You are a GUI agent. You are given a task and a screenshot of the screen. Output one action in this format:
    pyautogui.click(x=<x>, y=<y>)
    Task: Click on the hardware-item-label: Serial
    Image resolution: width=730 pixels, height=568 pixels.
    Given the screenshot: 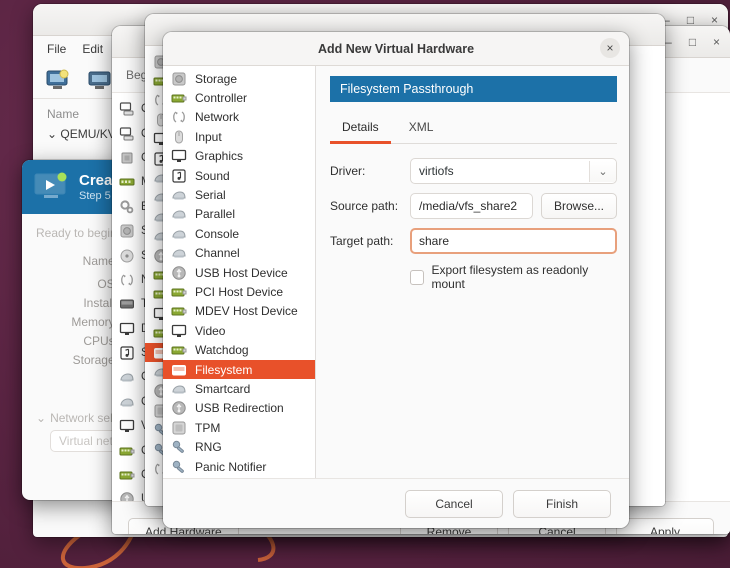 What is the action you would take?
    pyautogui.click(x=210, y=195)
    